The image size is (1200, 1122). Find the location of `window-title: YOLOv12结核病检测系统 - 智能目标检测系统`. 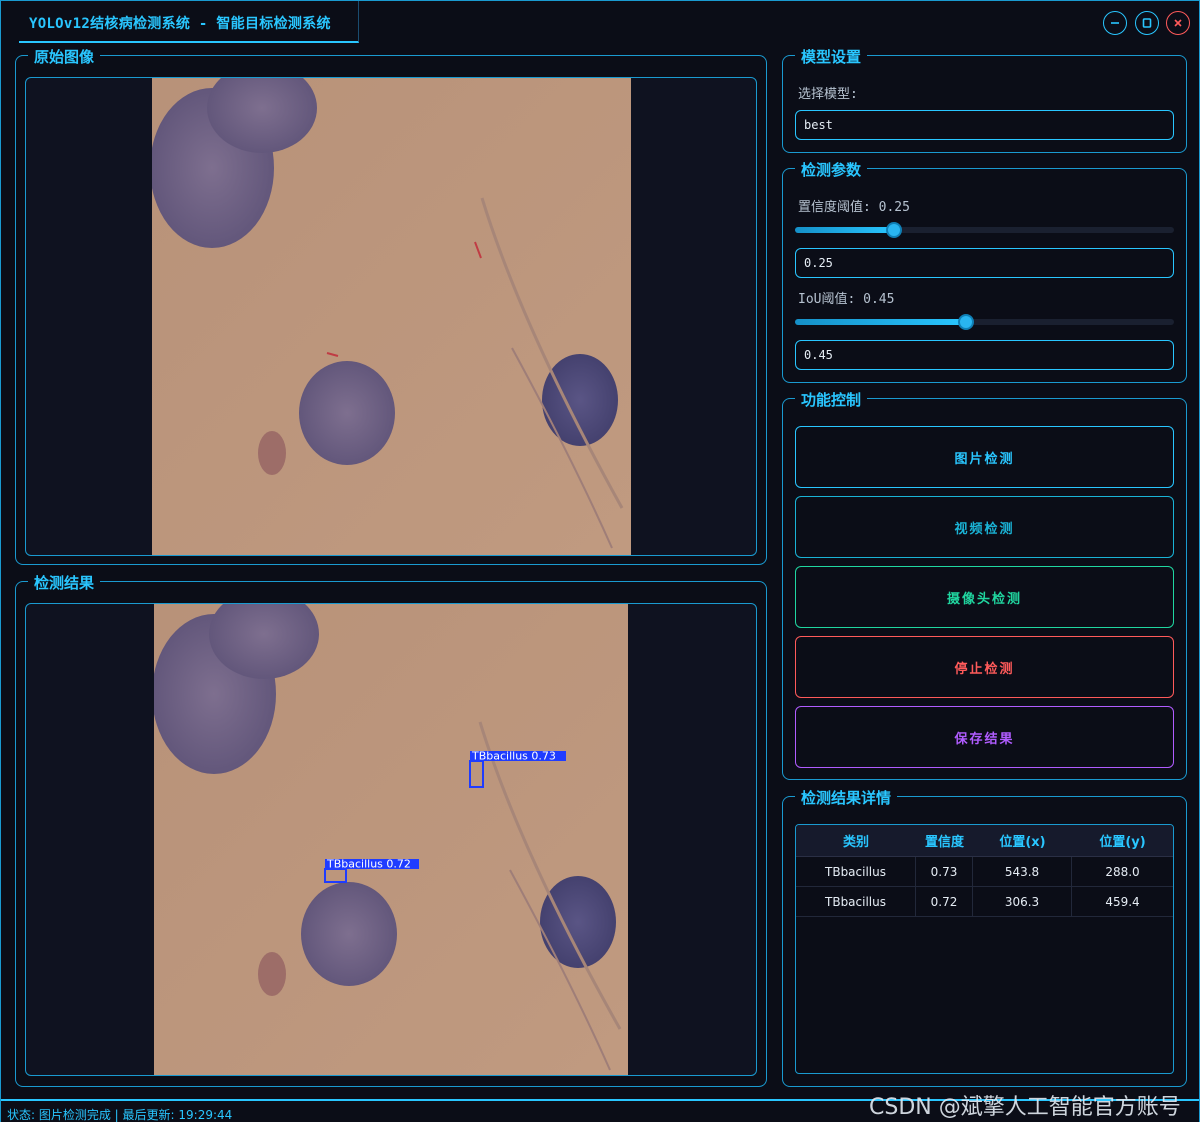

window-title: YOLOv12结核病检测系统 - 智能目标检测系统 is located at coordinates (180, 24).